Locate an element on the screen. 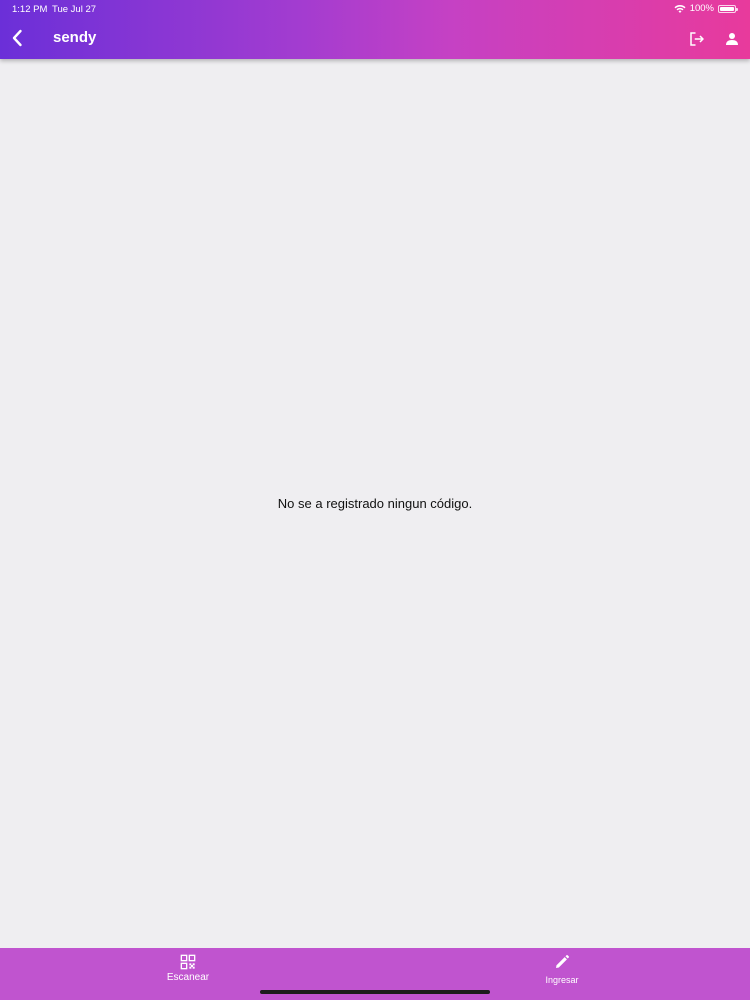 This screenshot has height=1000, width=750. battery-percent: 100% is located at coordinates (701, 8).